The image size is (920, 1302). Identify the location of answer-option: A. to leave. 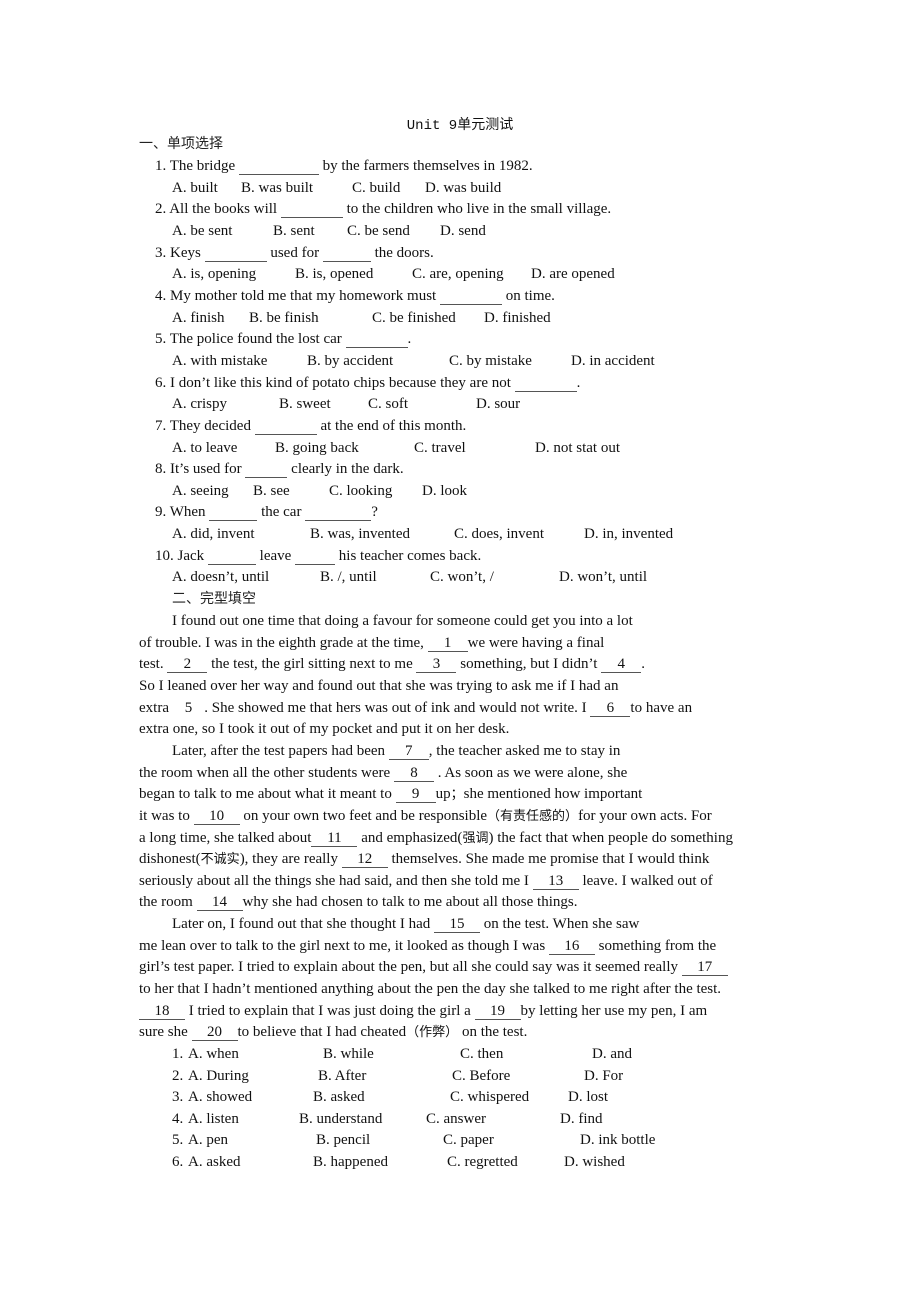
(204, 448).